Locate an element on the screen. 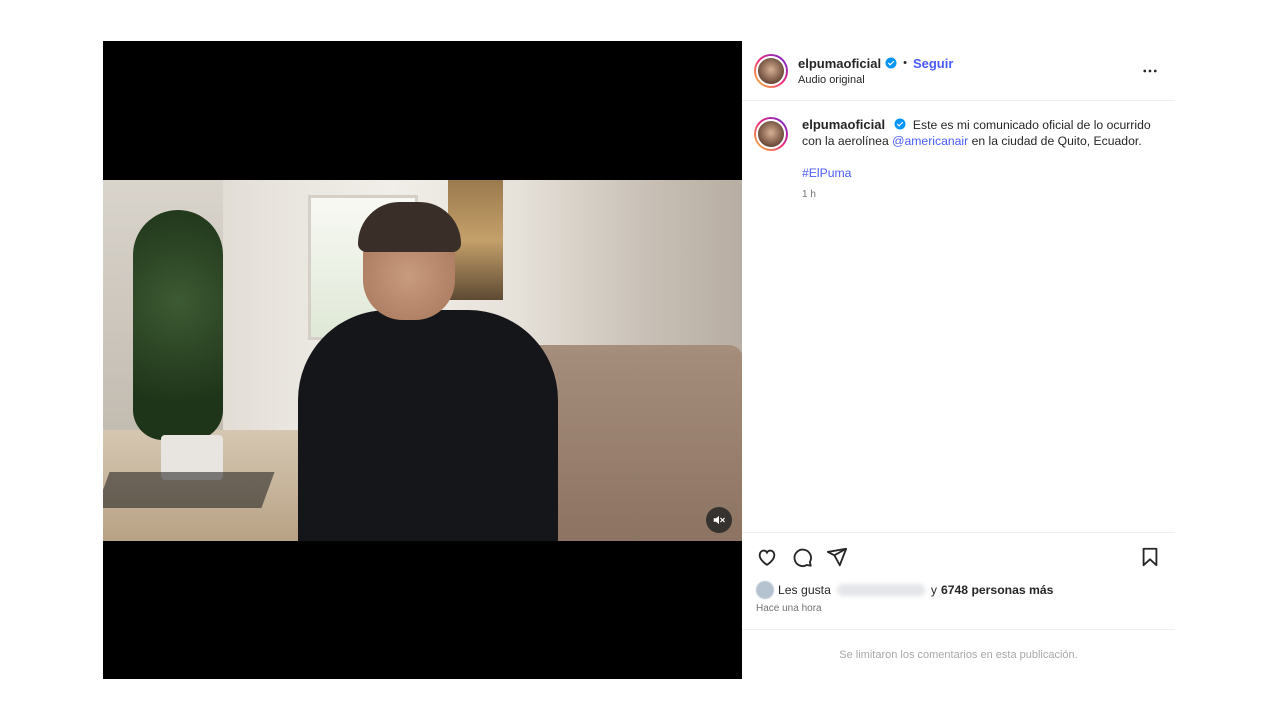 Image resolution: width=1280 pixels, height=720 pixels. author-row: elpumaoficial • Seguir is located at coordinates (875, 63).